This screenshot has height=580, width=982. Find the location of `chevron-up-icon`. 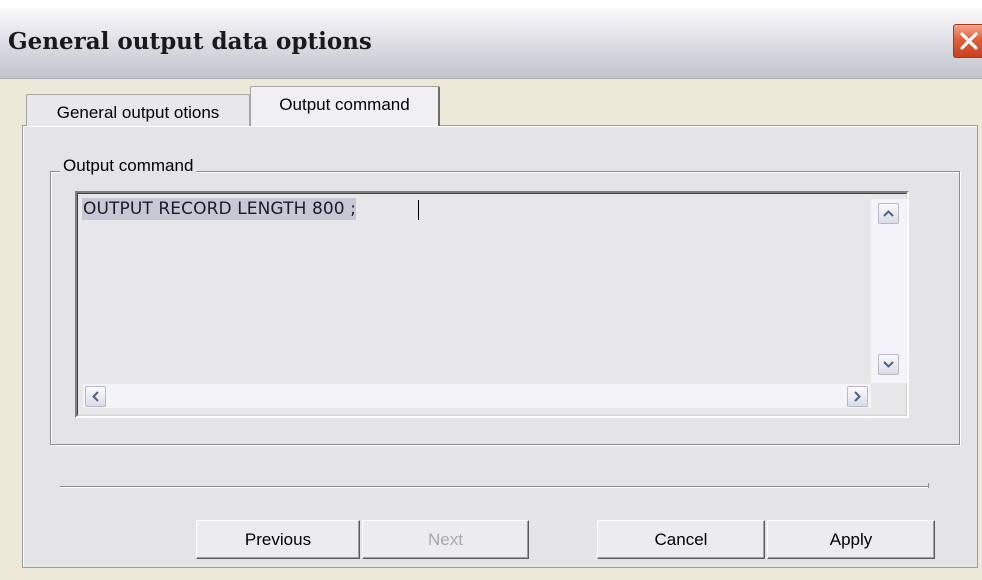

chevron-up-icon is located at coordinates (888, 213).